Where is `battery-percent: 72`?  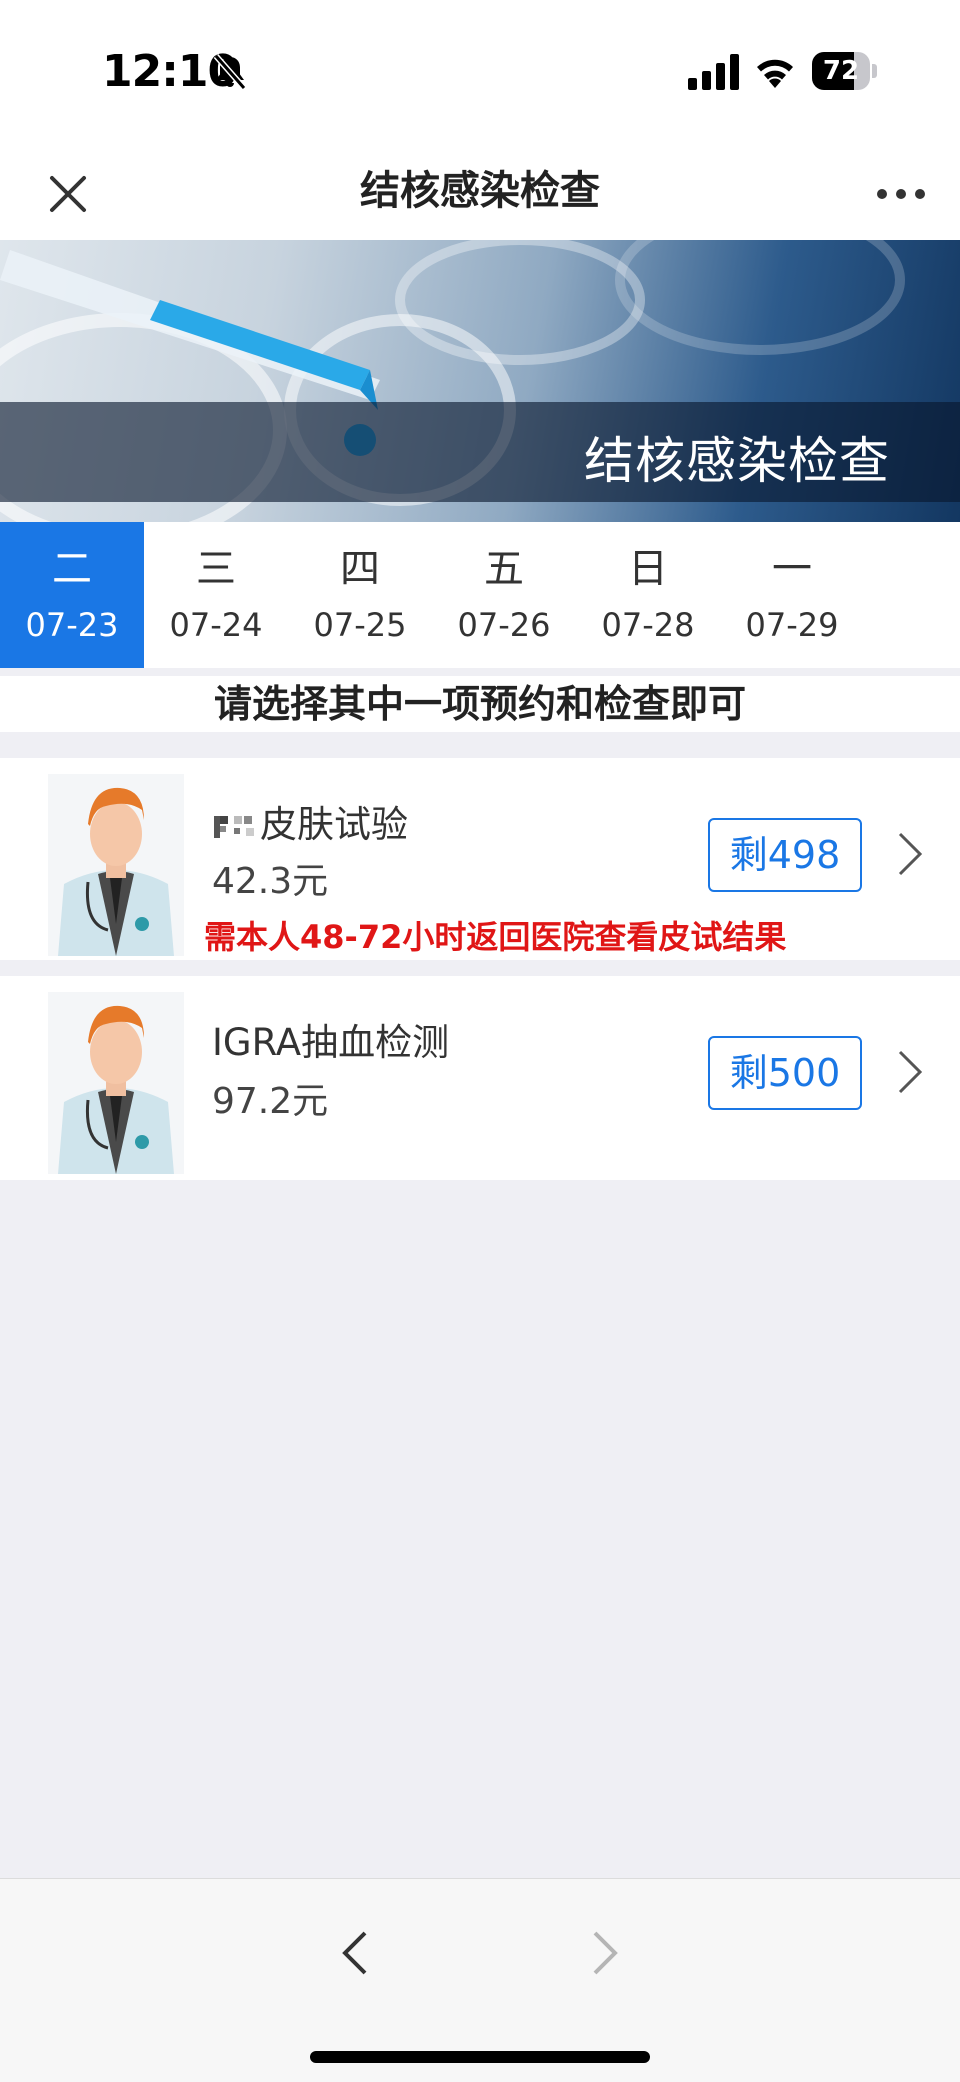
battery-percent: 72 is located at coordinates (841, 71).